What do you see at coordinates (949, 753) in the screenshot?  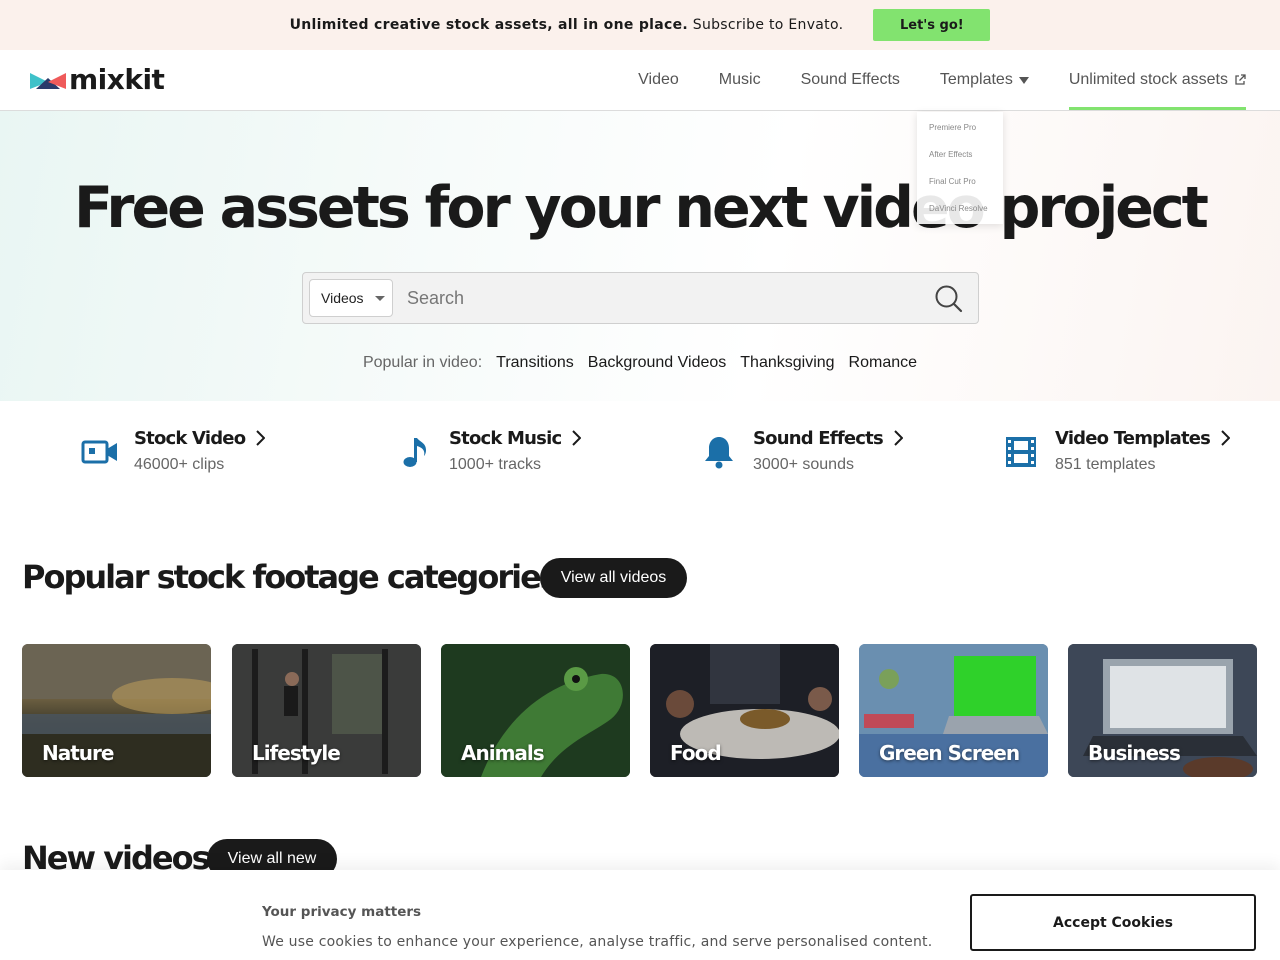 I see `category-label-green-screen: Green Screen` at bounding box center [949, 753].